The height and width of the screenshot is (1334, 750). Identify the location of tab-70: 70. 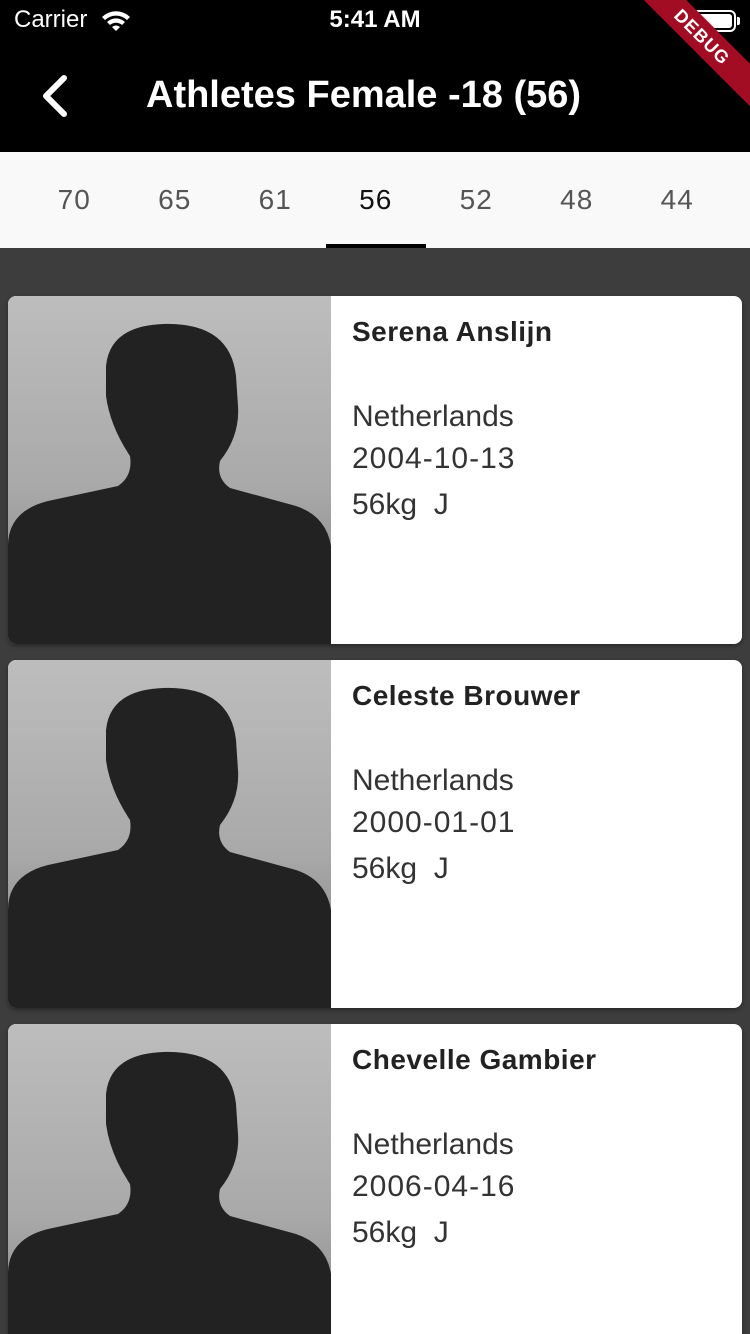
(74, 200).